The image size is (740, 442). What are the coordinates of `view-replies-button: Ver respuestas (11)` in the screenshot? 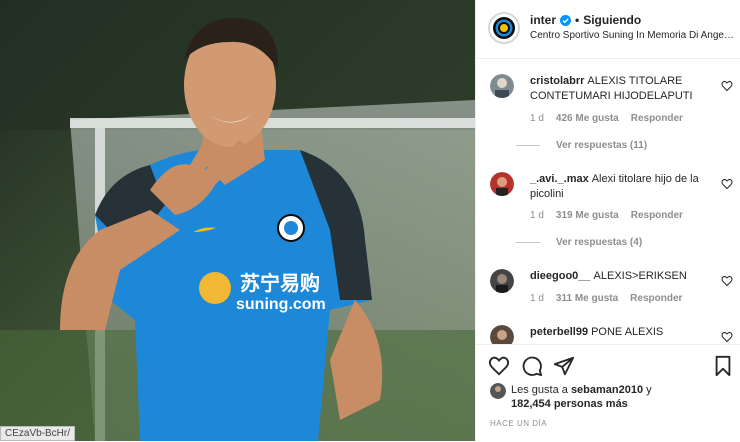 It's located at (581, 145).